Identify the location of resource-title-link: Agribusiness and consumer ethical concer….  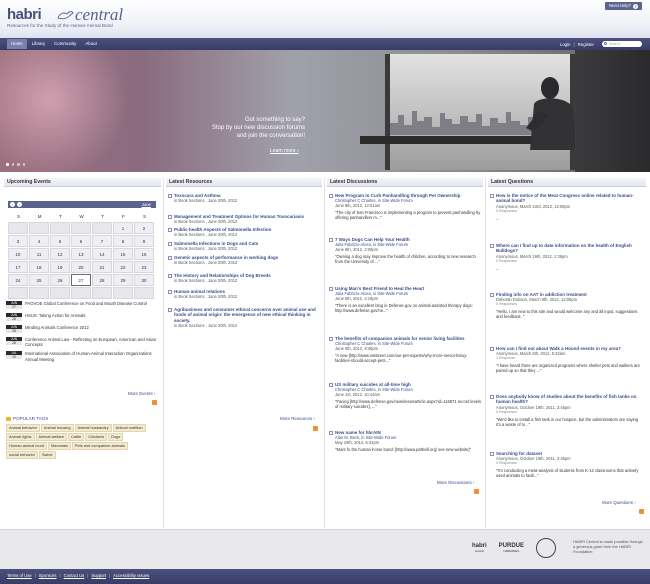
(247, 315).